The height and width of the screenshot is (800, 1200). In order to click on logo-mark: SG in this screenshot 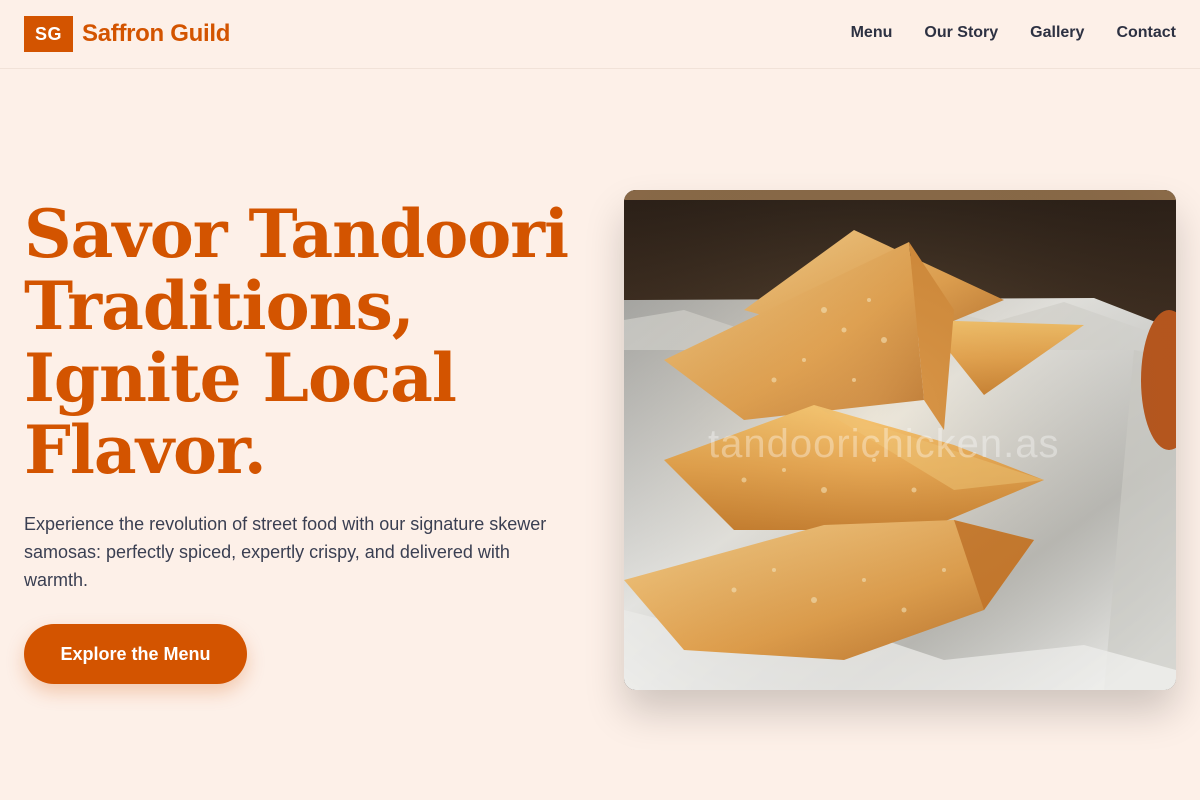, I will do `click(48, 34)`.